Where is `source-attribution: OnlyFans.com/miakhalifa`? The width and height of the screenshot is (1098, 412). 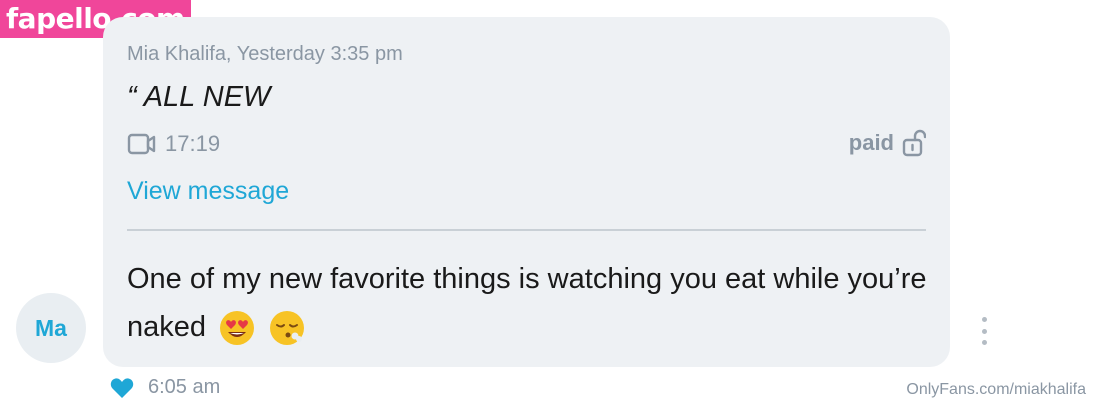
source-attribution: OnlyFans.com/miakhalifa is located at coordinates (996, 389).